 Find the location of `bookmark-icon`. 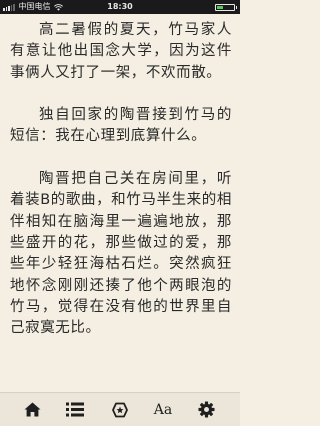

bookmark-icon is located at coordinates (120, 409).